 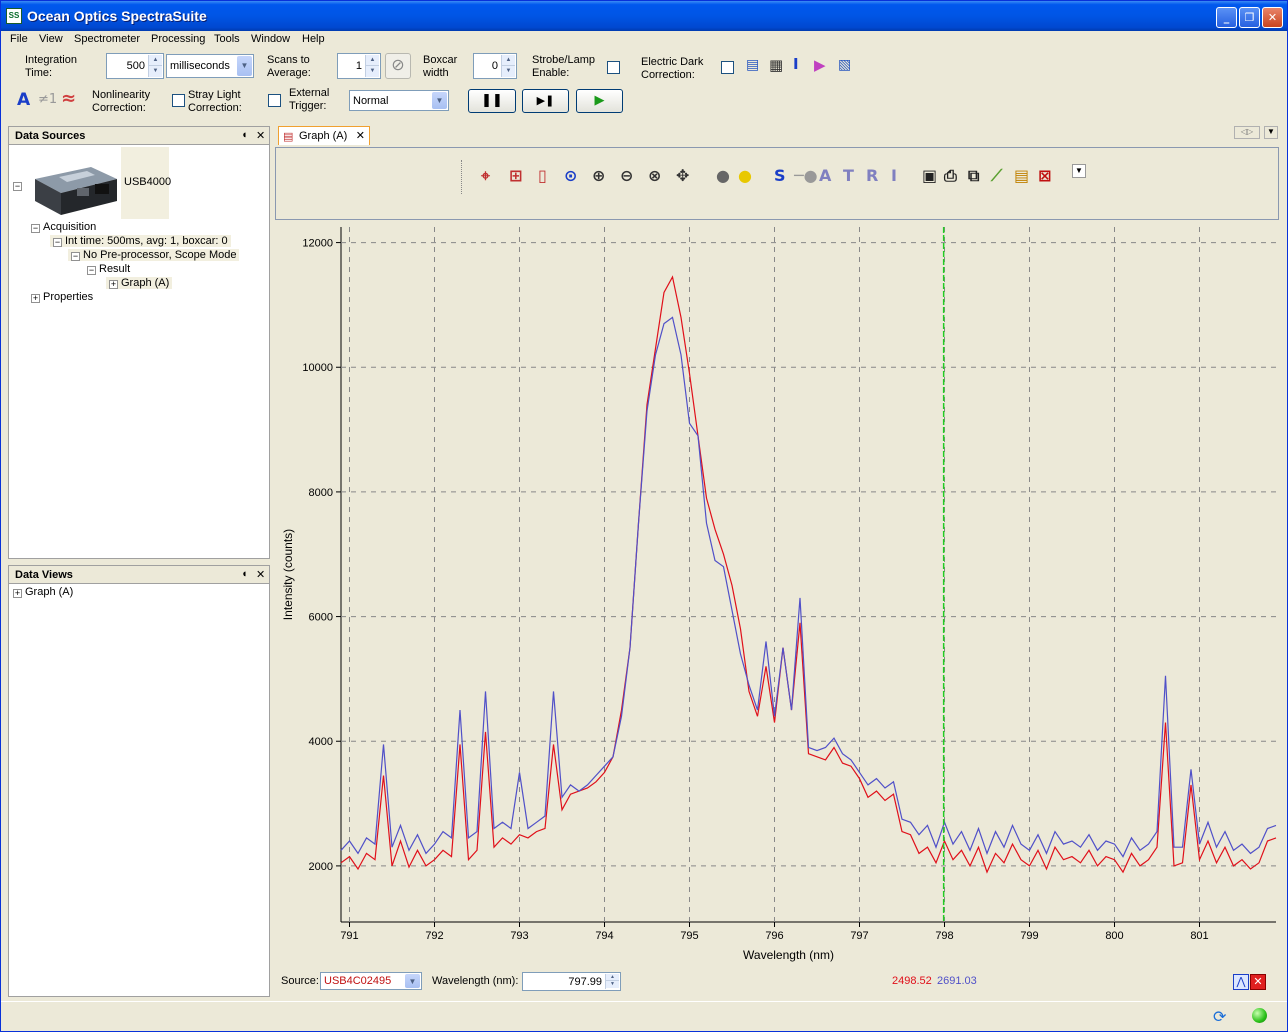 What do you see at coordinates (644, 16) in the screenshot?
I see `title-bar: SS Ocean Optics SpectraSuite _ ❐ ✕` at bounding box center [644, 16].